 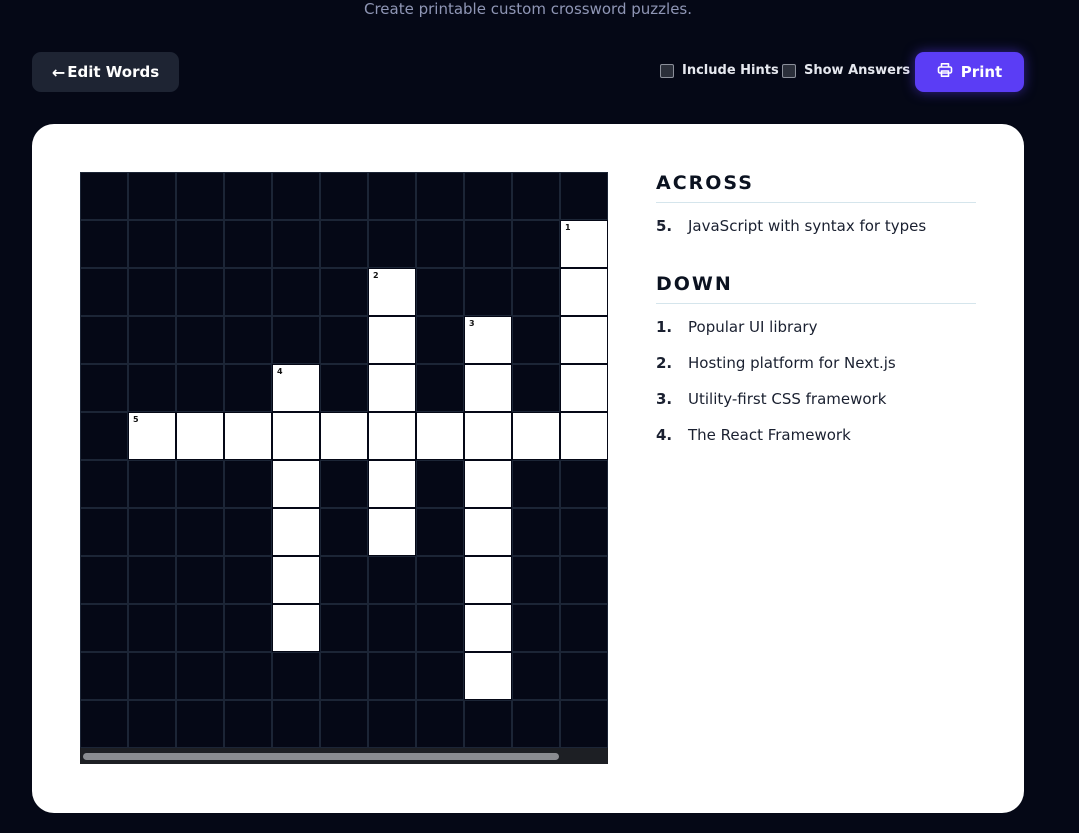 I want to click on grid-cell-open: 4, so click(x=296, y=388).